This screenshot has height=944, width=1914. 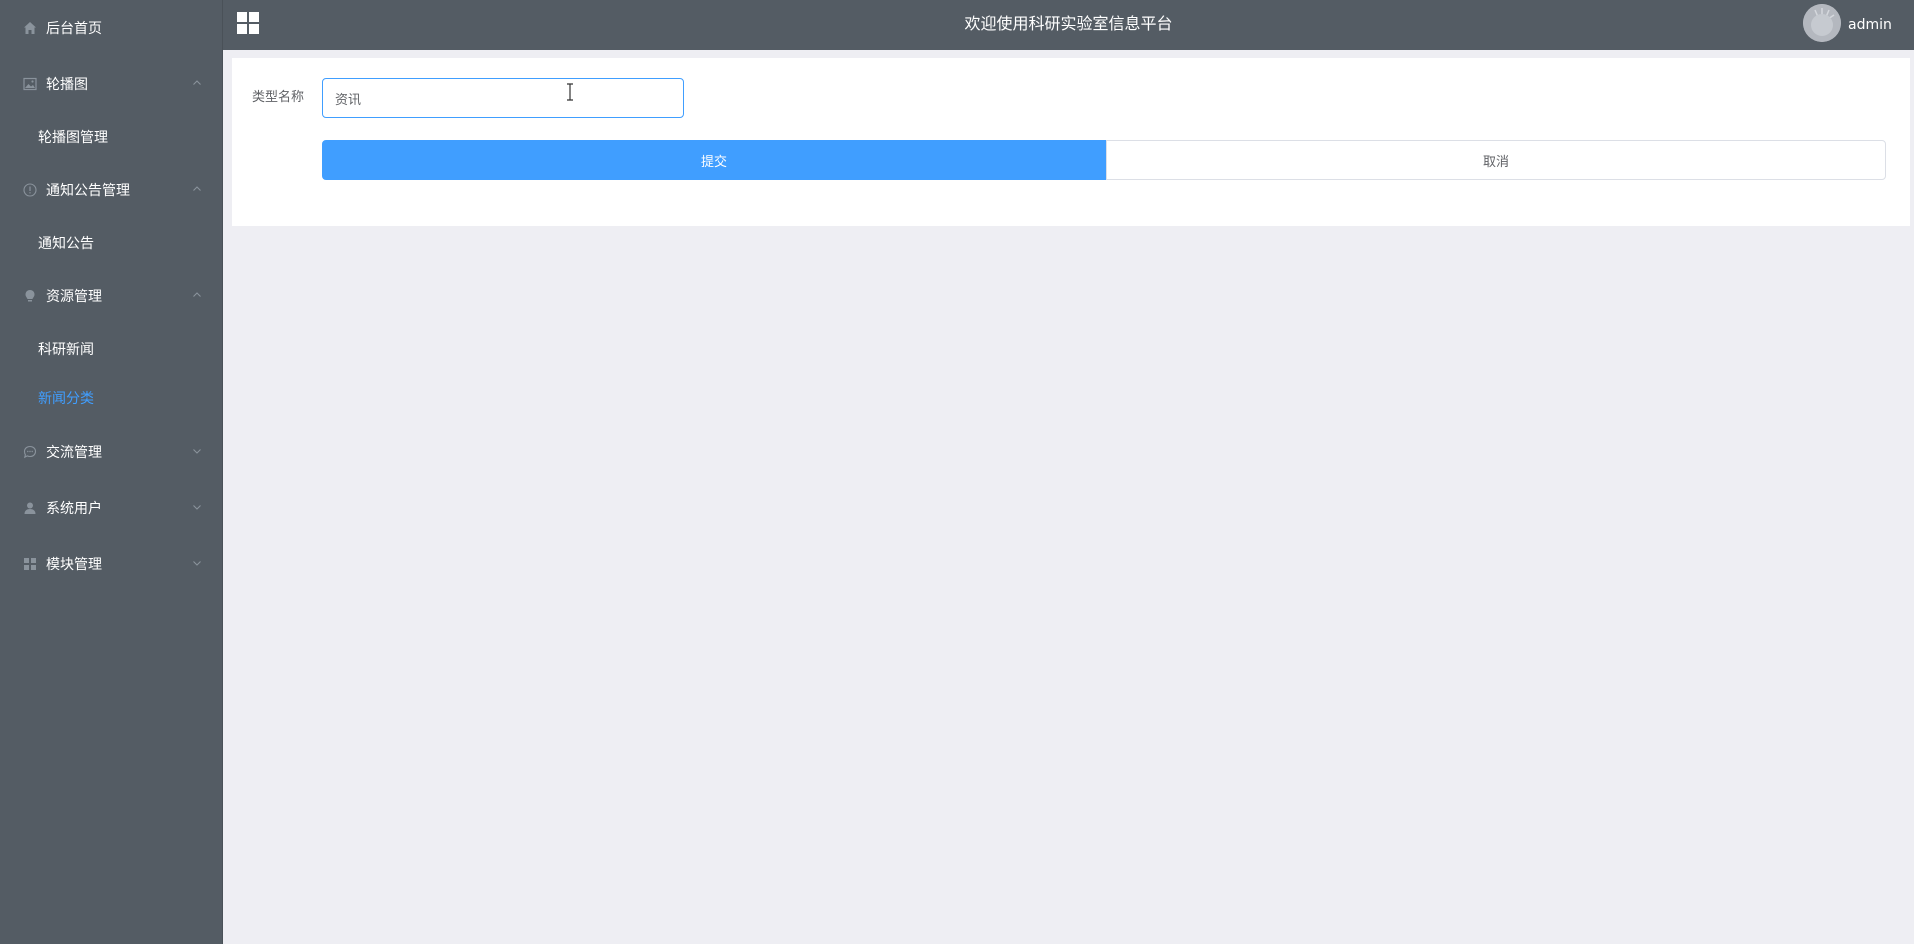 I want to click on sidebar-item-notice-list: 通知公告, so click(x=111, y=243).